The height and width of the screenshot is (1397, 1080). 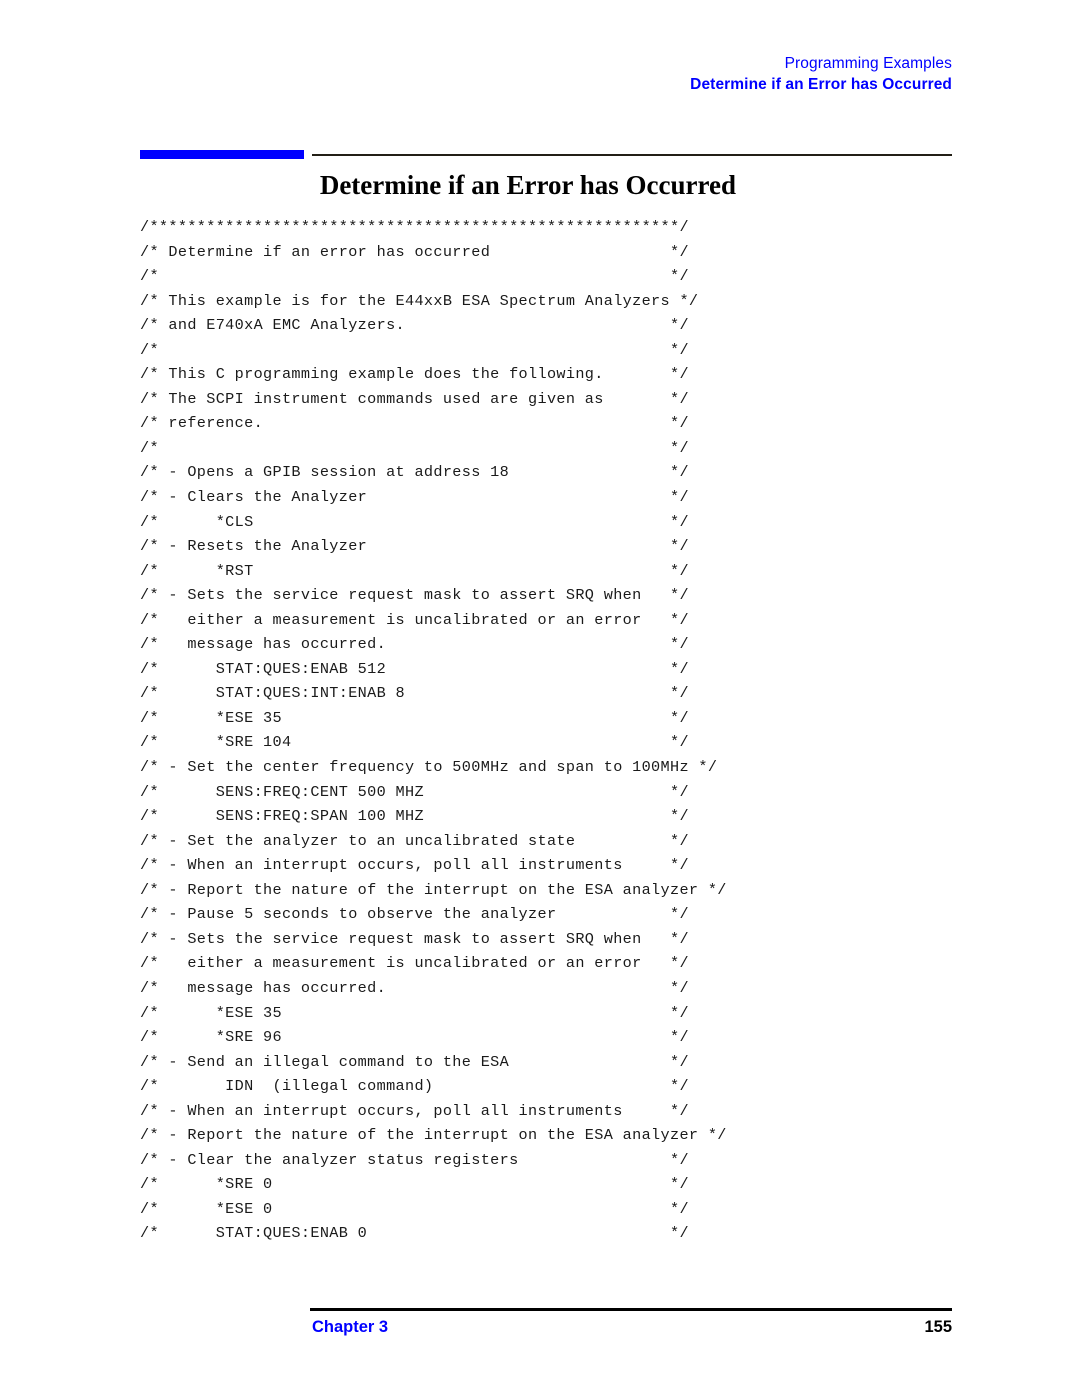 I want to click on code-line: /* reference. */, so click(x=414, y=423).